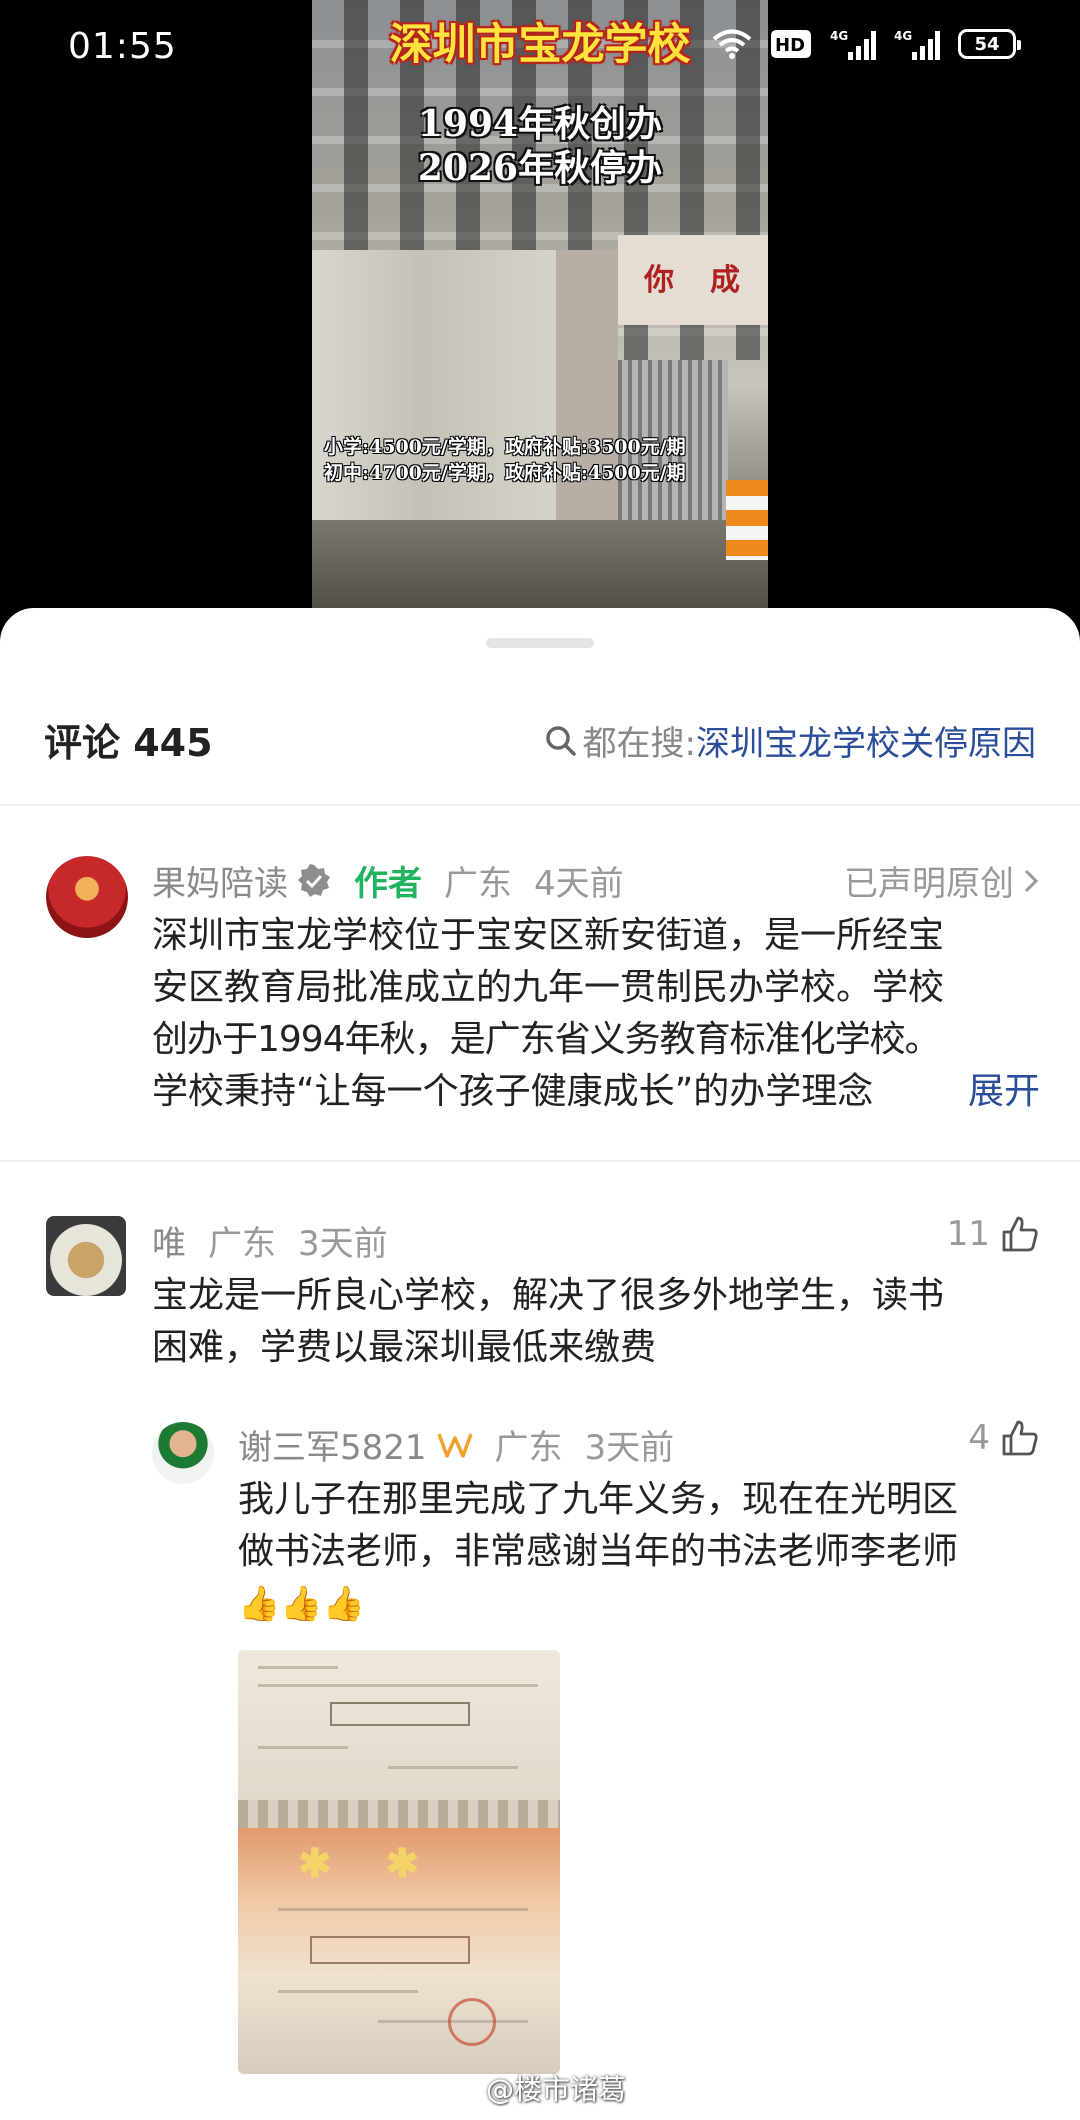 This screenshot has width=1080, height=2120. I want to click on chevron-right-icon, so click(1031, 880).